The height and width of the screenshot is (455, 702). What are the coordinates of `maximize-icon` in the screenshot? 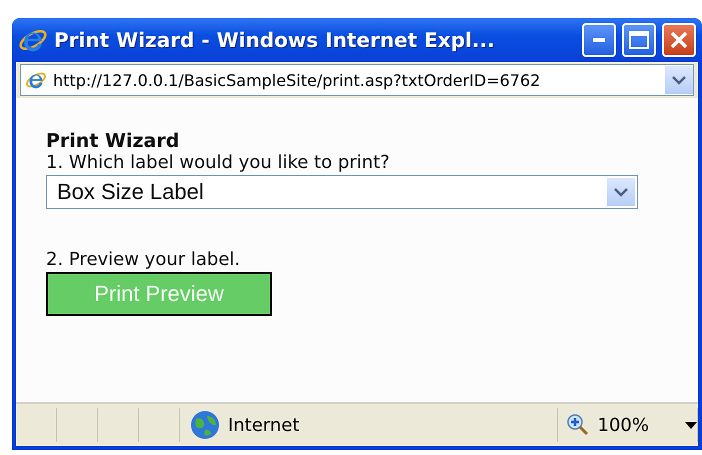 It's located at (639, 40).